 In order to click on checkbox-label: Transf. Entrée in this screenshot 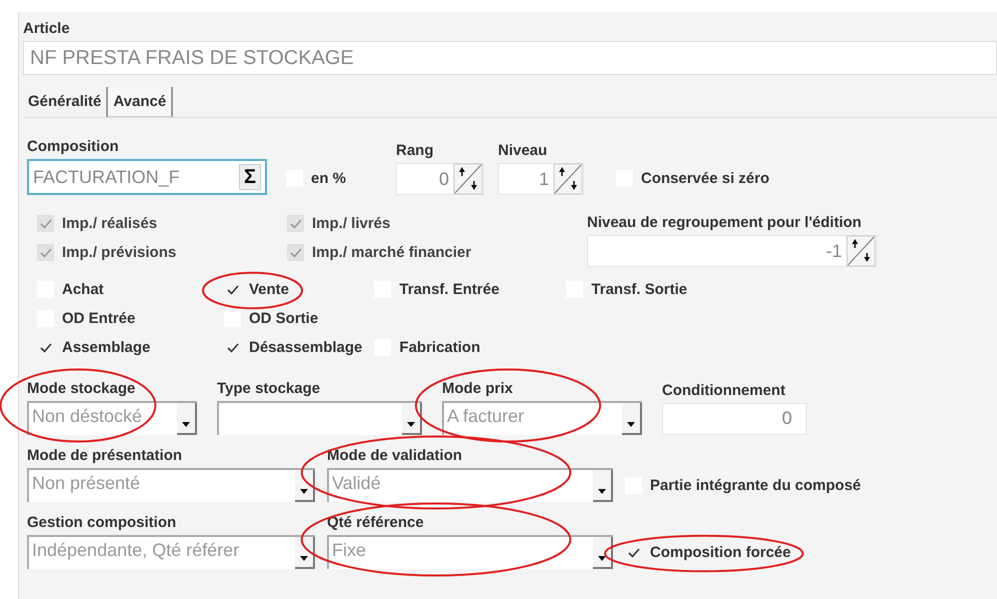, I will do `click(449, 289)`.